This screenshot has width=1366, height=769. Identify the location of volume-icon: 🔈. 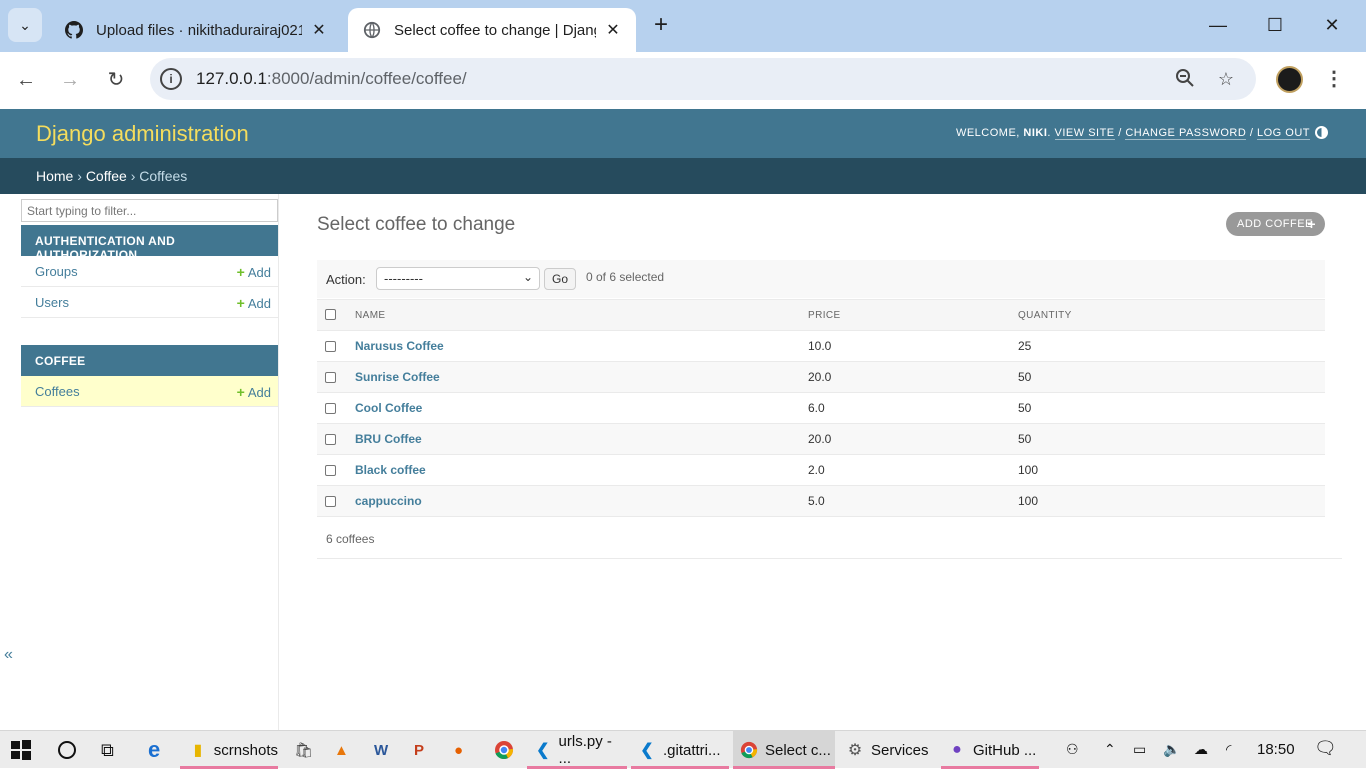
(1171, 749).